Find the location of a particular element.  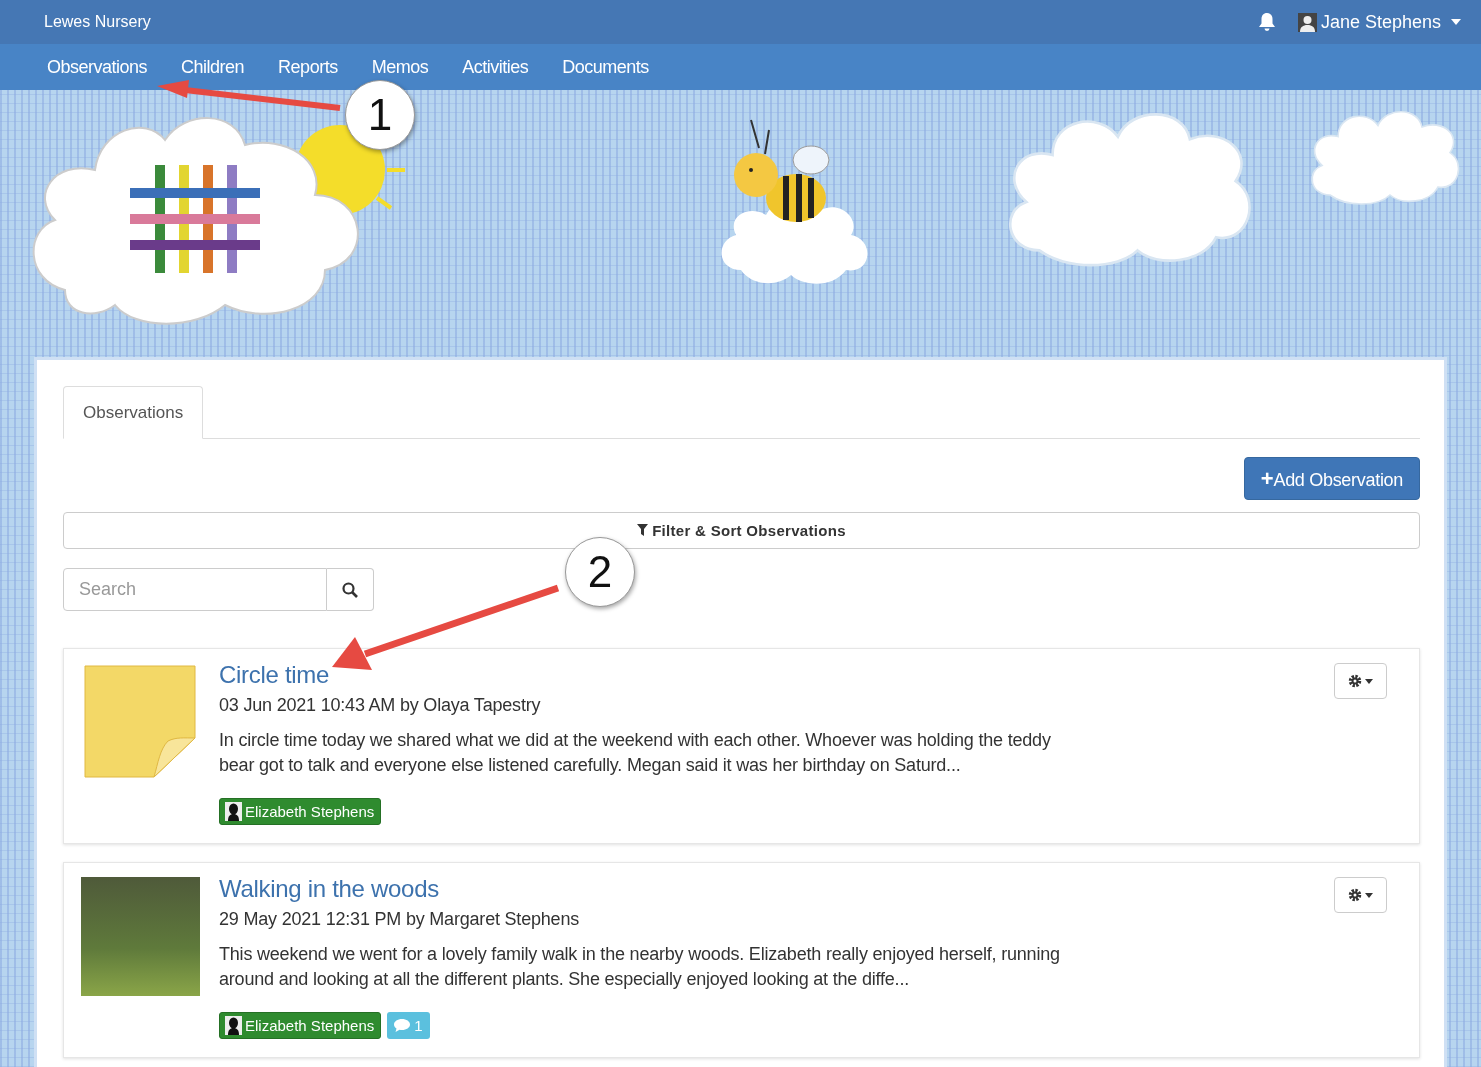

brand-name: Lewes Nursery is located at coordinates (651, 22).